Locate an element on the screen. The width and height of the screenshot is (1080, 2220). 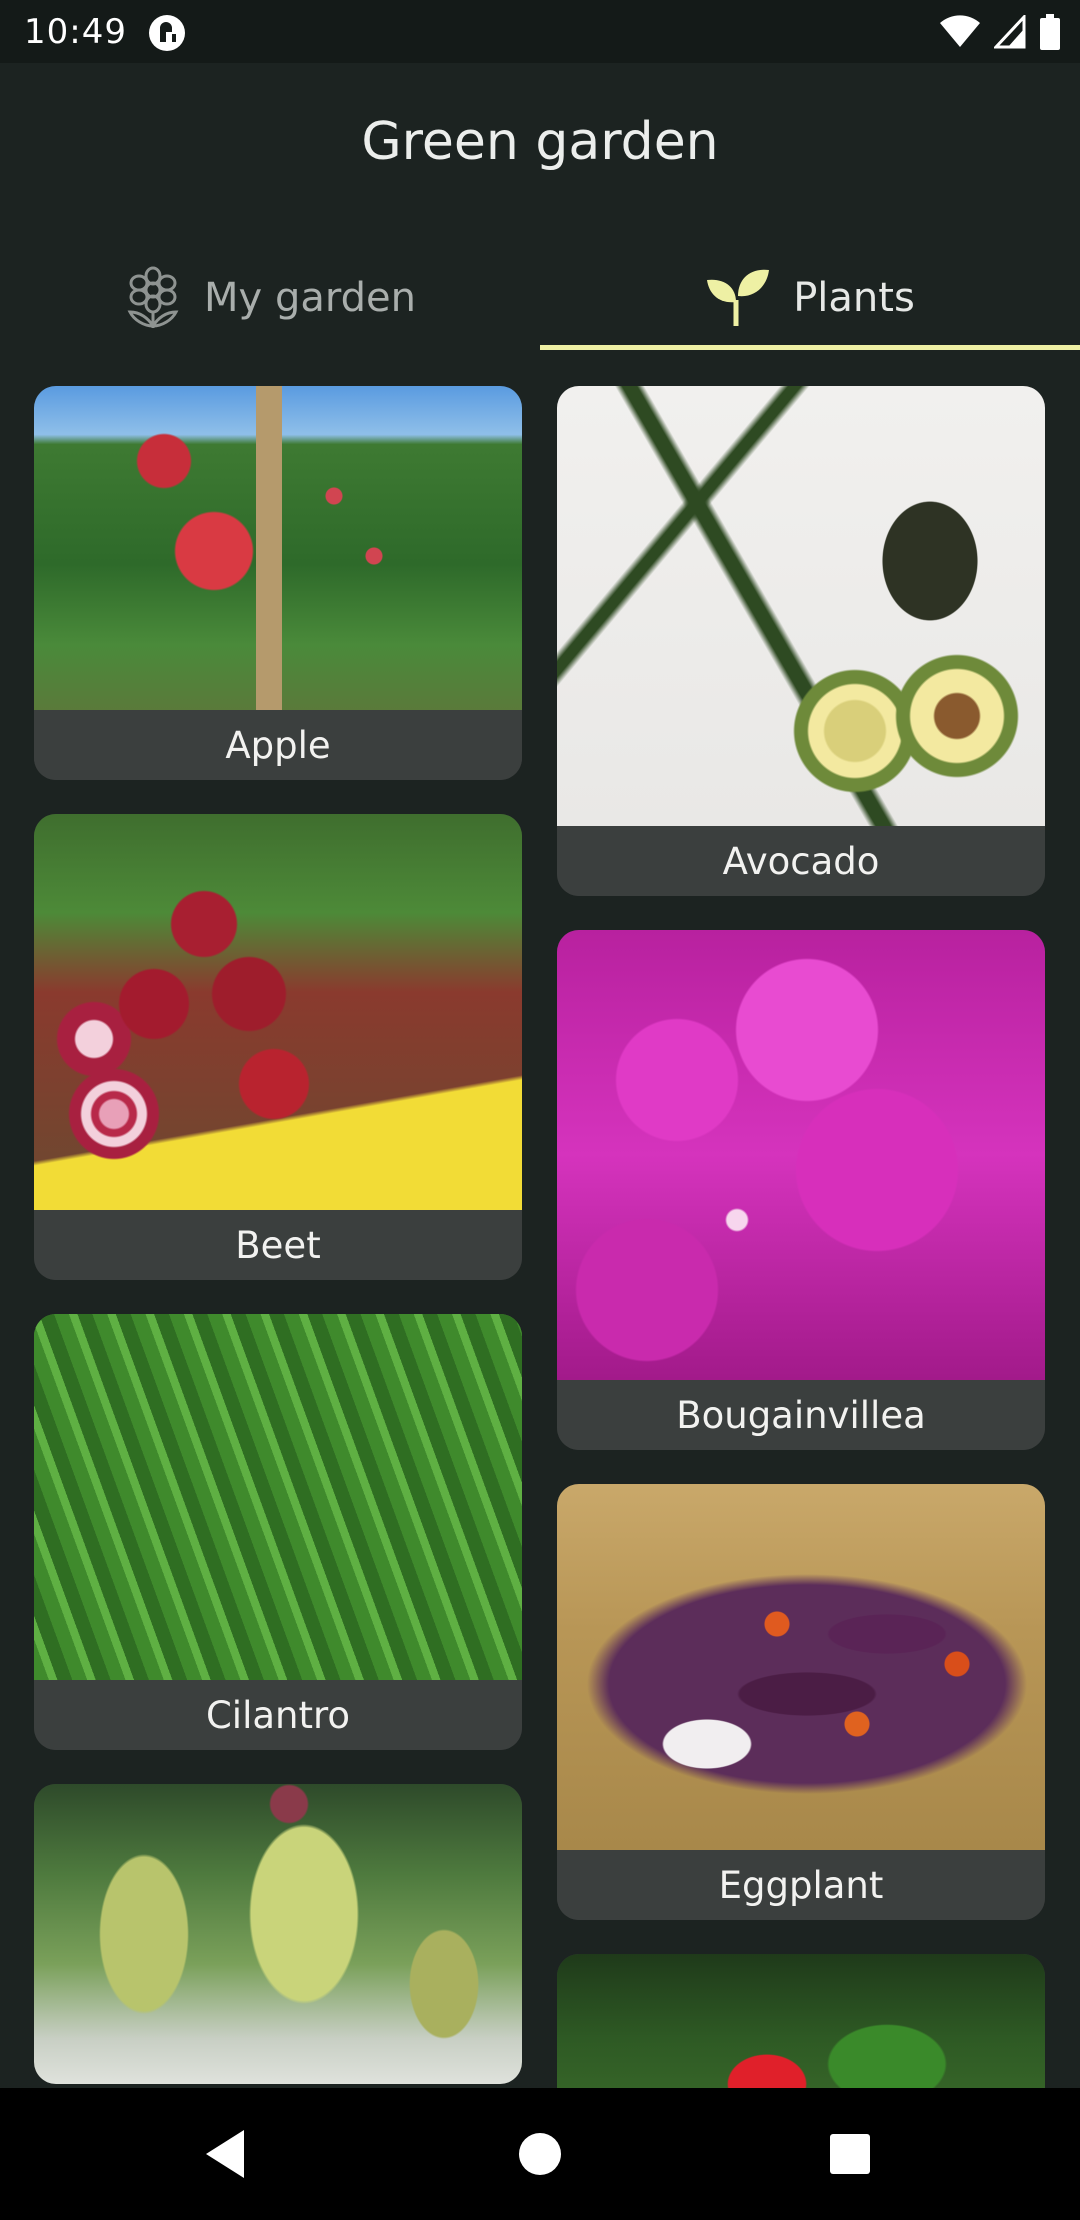
home-icon is located at coordinates (540, 2154).